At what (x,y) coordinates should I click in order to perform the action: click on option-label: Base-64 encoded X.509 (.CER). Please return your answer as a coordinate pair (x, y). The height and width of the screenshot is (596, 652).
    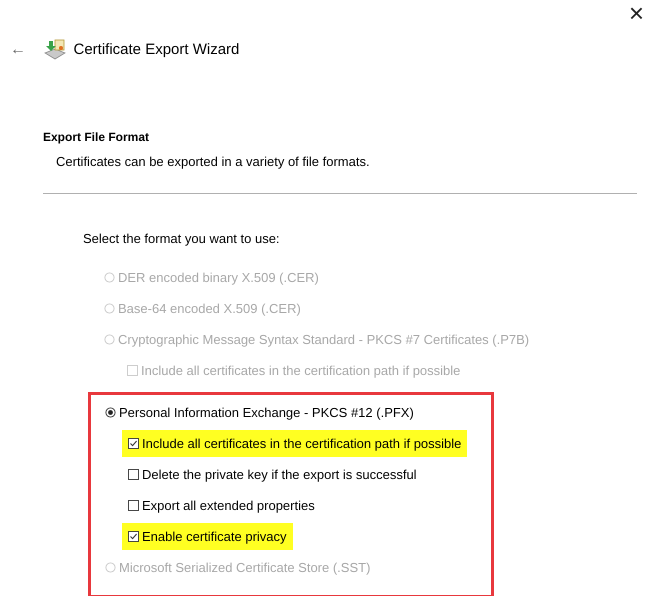
    Looking at the image, I should click on (209, 309).